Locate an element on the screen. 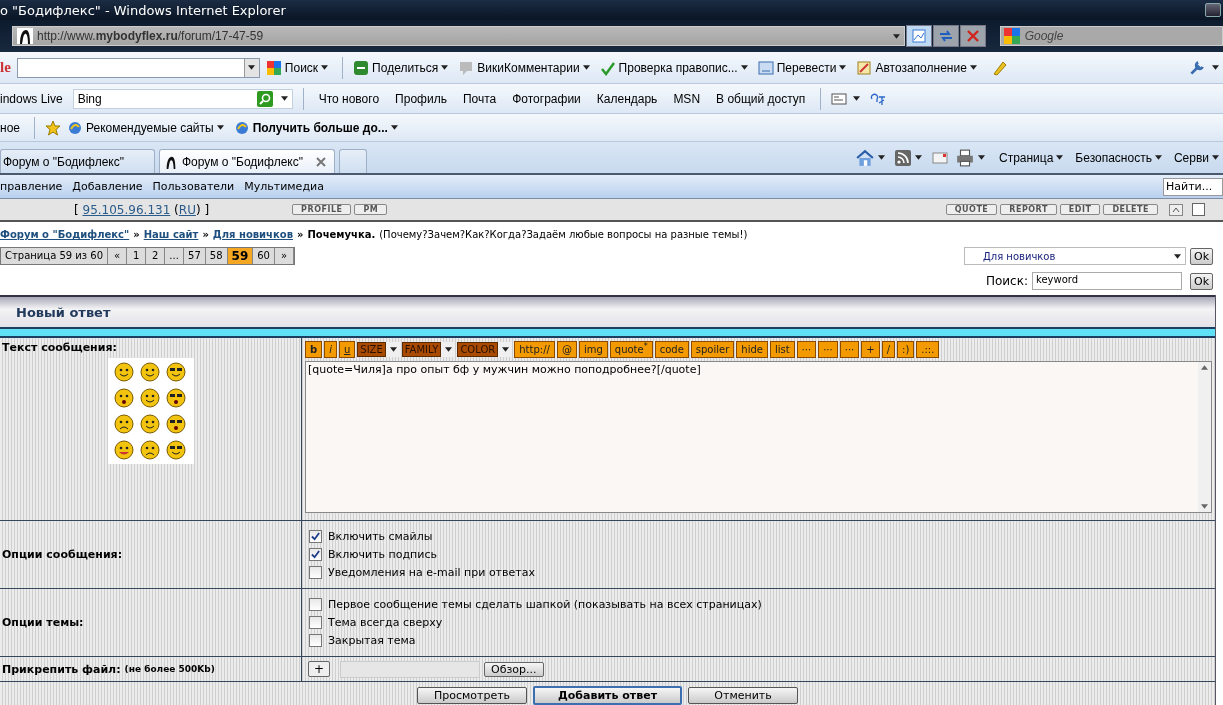 The image size is (1223, 705). toolbar-link: MSN is located at coordinates (687, 98).